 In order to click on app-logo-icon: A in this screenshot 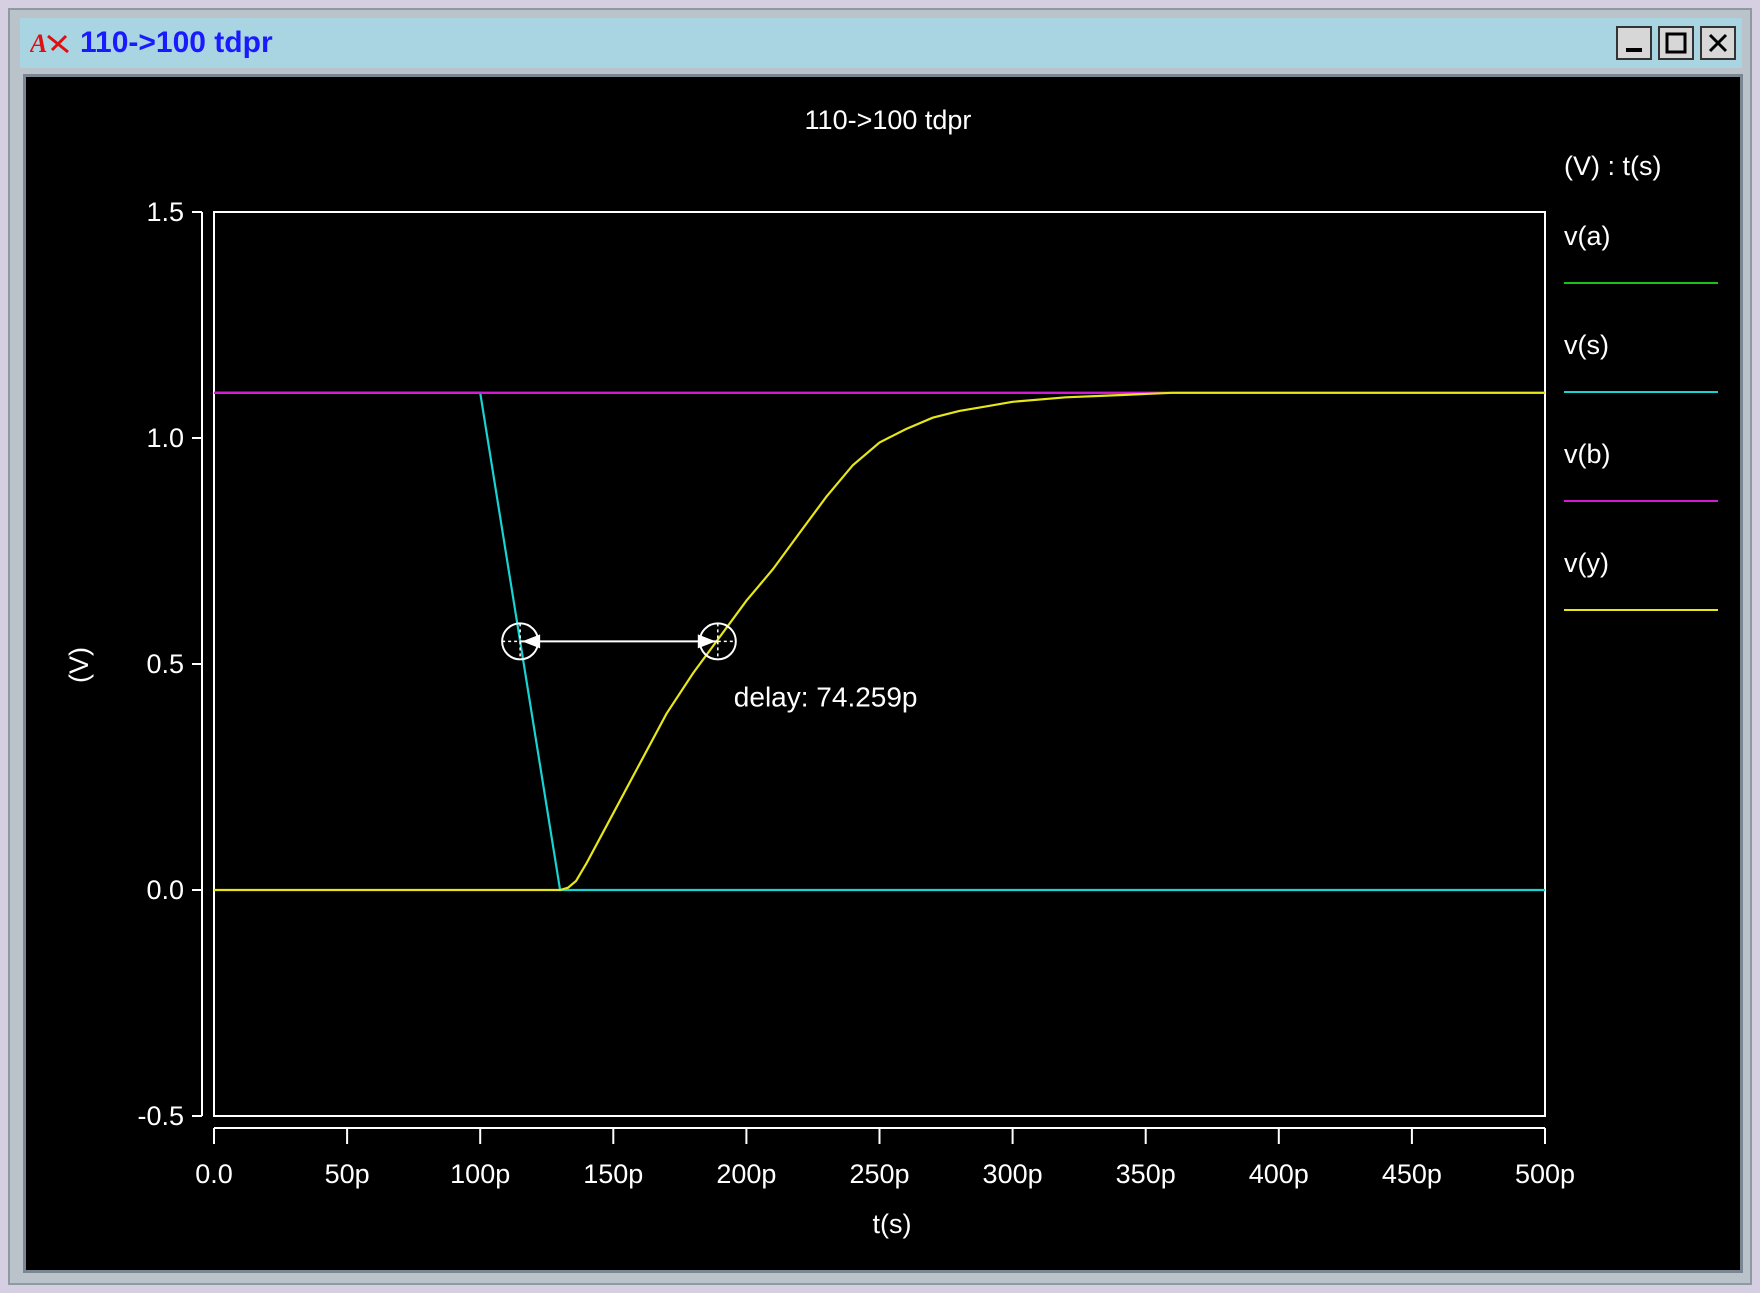, I will do `click(50, 43)`.